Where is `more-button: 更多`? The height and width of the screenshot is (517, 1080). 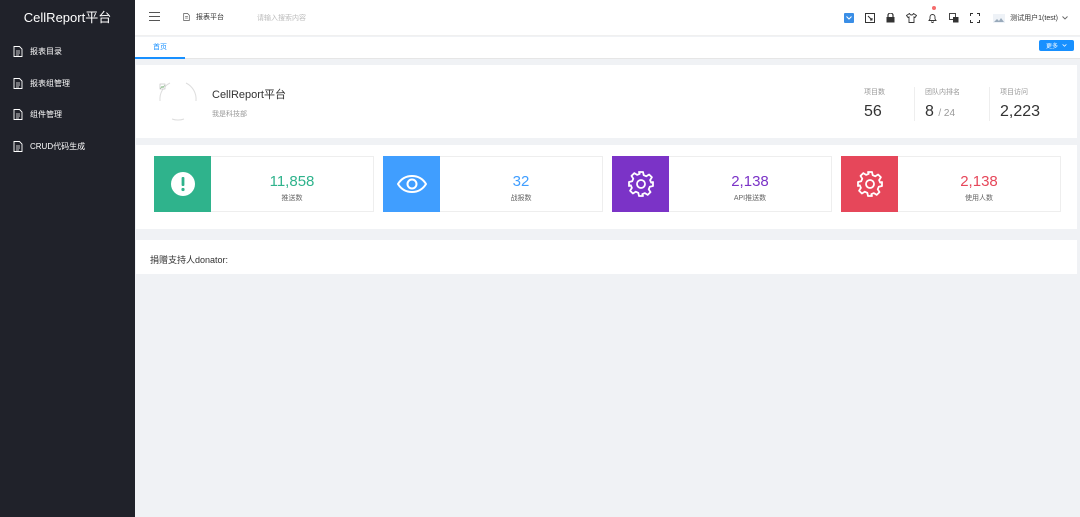
more-button: 更多 is located at coordinates (1056, 45).